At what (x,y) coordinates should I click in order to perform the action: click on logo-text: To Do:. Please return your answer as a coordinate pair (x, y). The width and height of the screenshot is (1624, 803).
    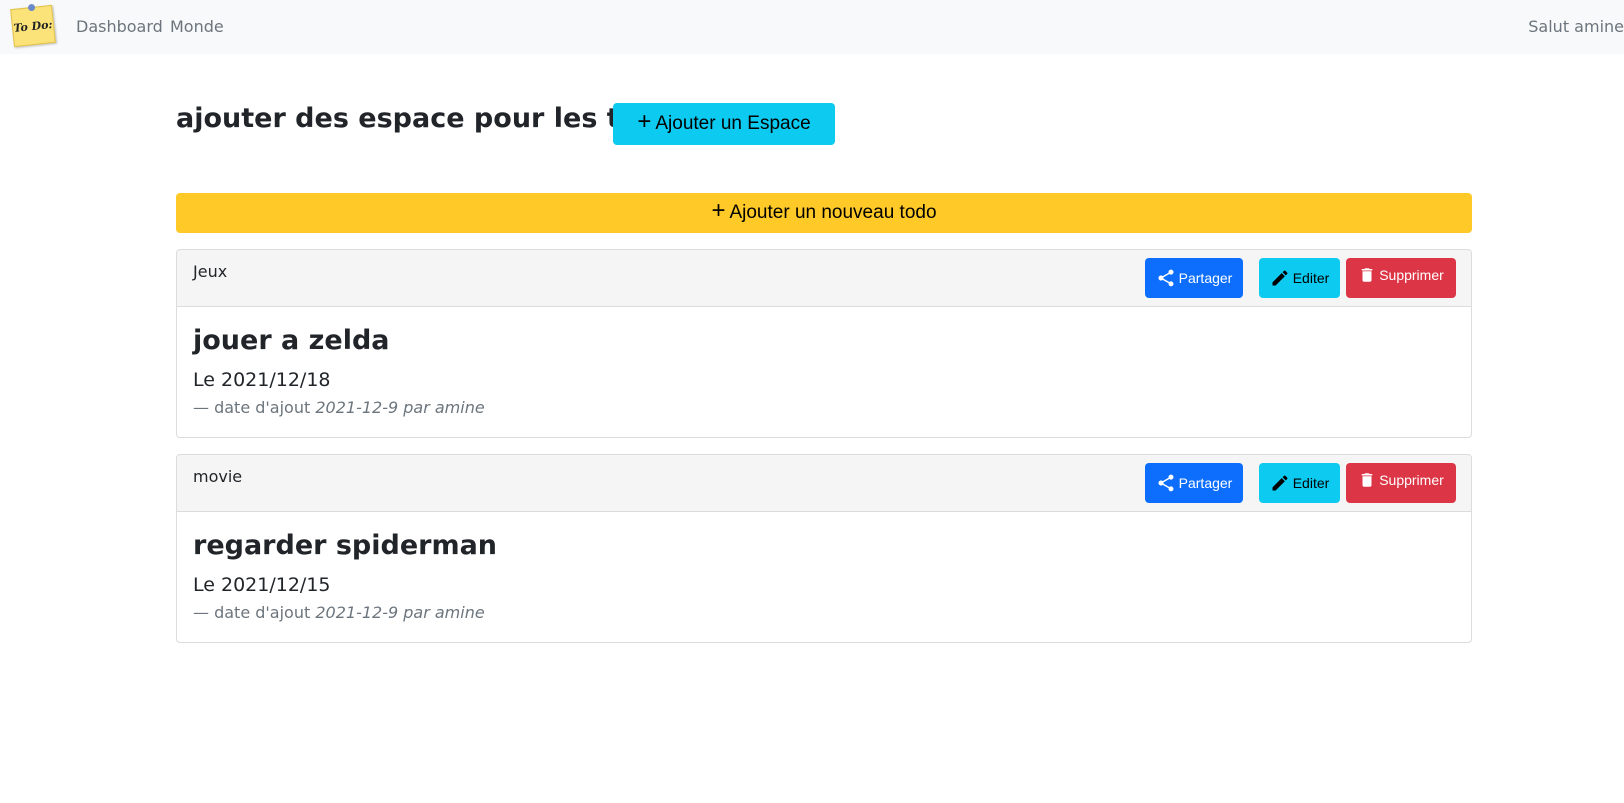
    Looking at the image, I should click on (33, 26).